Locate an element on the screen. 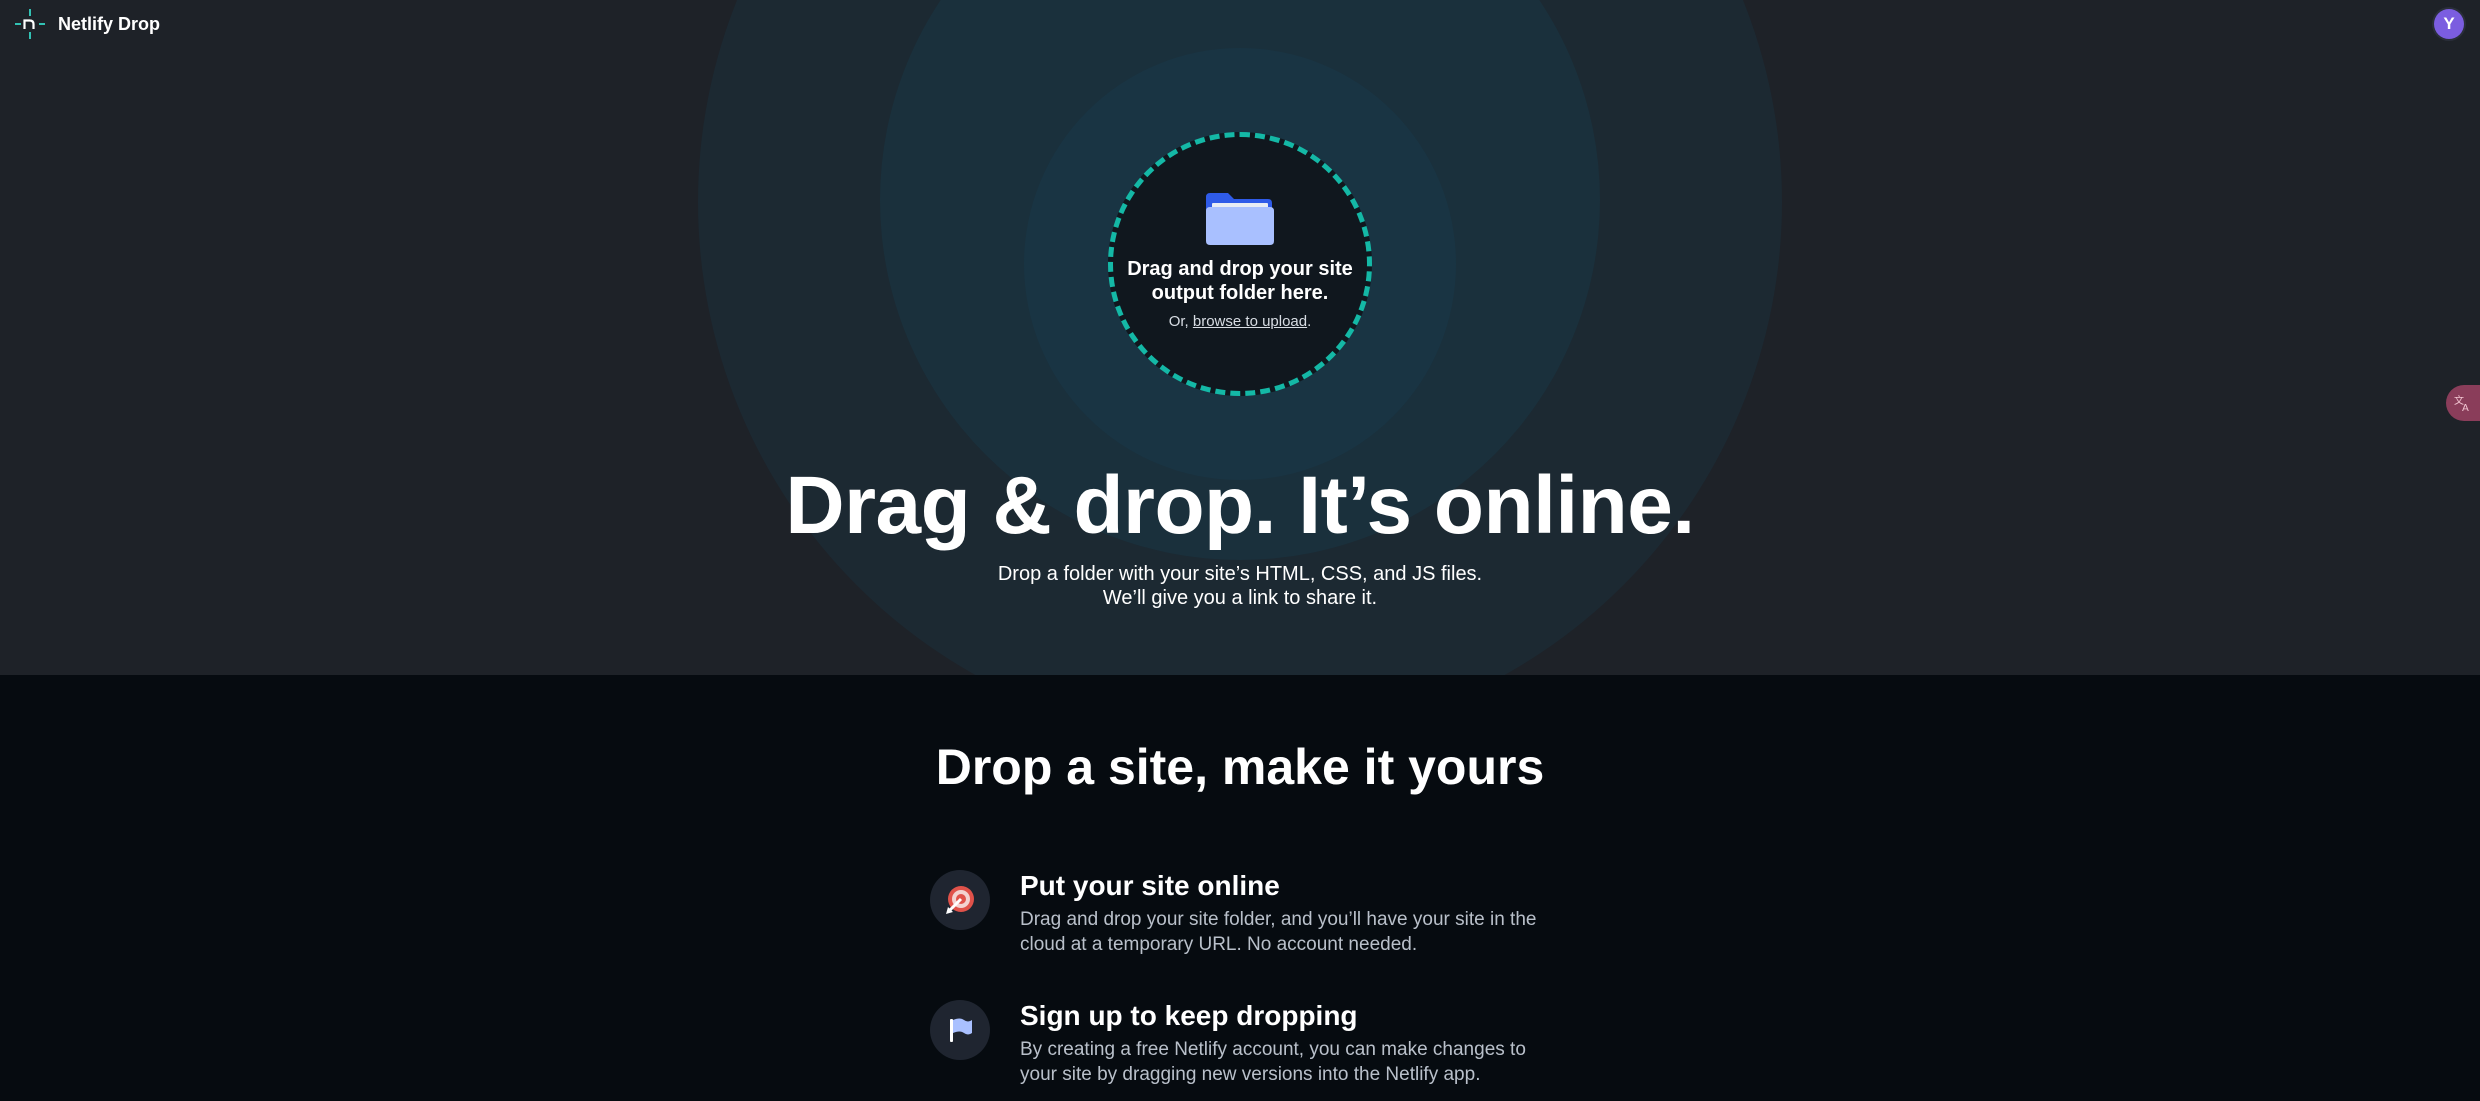  folder-icon is located at coordinates (1240, 219).